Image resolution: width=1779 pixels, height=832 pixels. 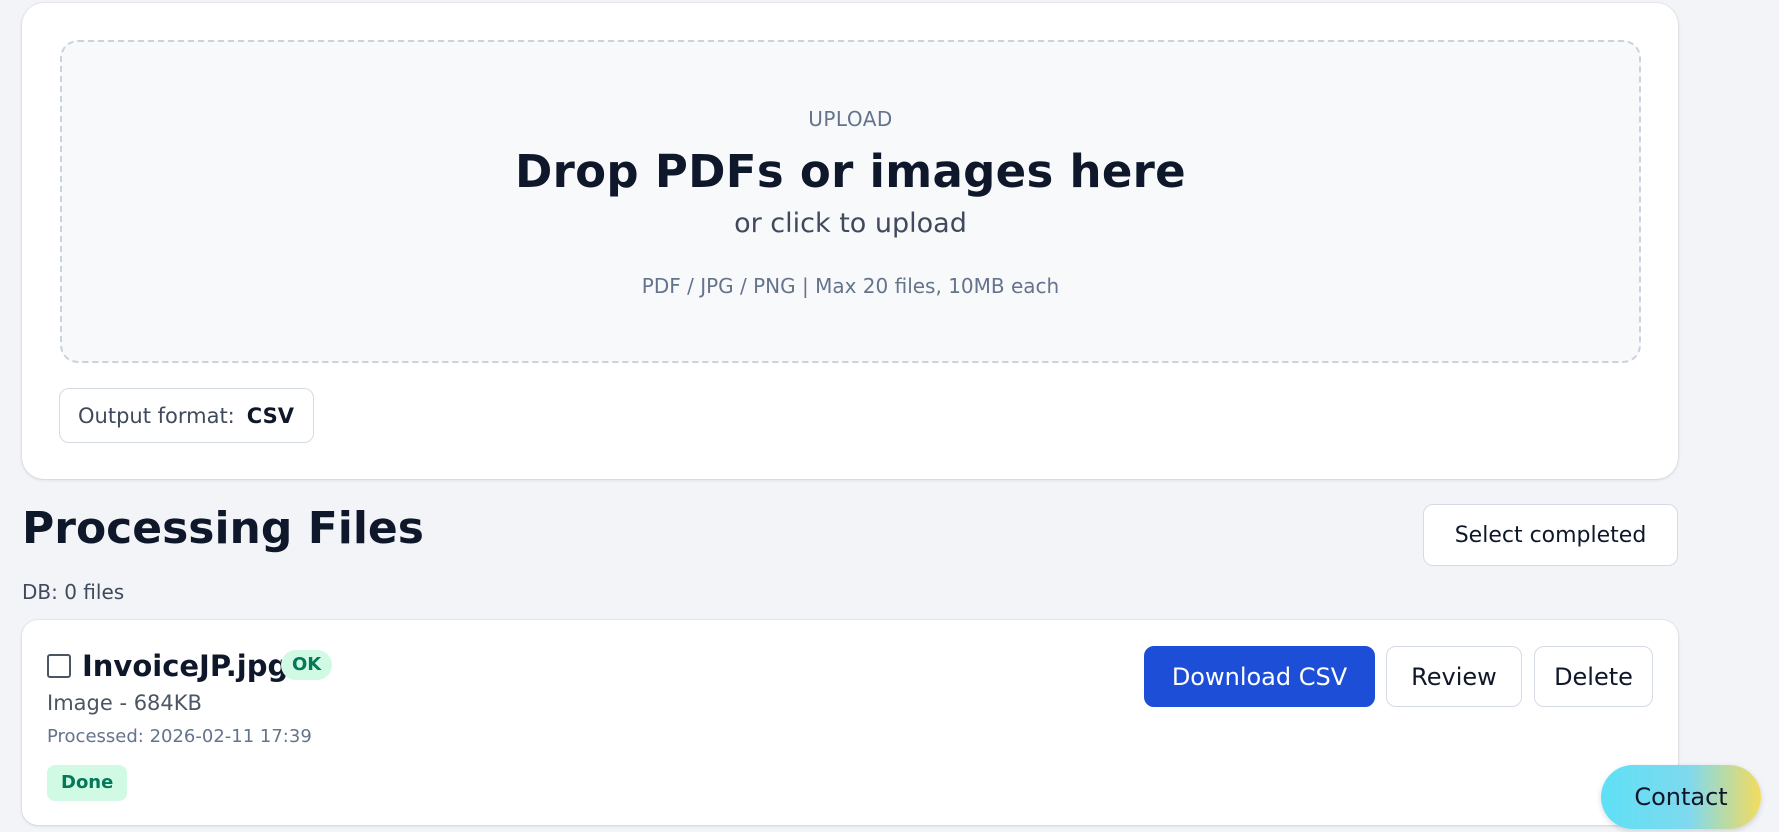 I want to click on review-button: Review, so click(x=1454, y=676).